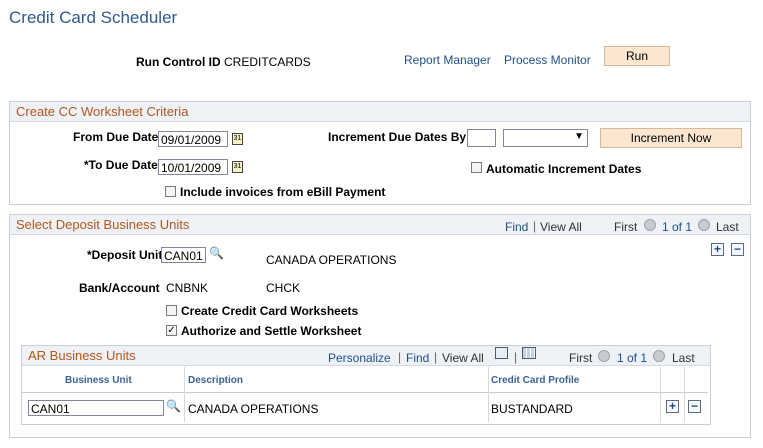  I want to click on criteria-group-title: Create CC Worksheet Criteria, so click(380, 112).